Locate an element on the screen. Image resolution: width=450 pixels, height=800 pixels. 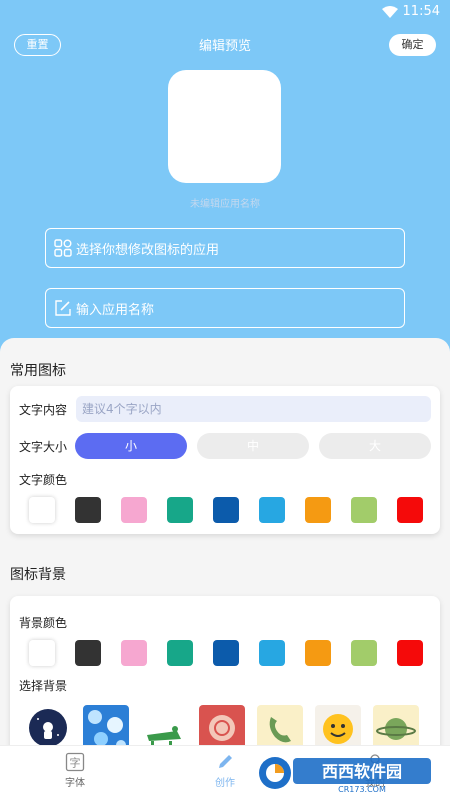
choose-app-button: 选择你想修改图标的应用 is located at coordinates (225, 248).